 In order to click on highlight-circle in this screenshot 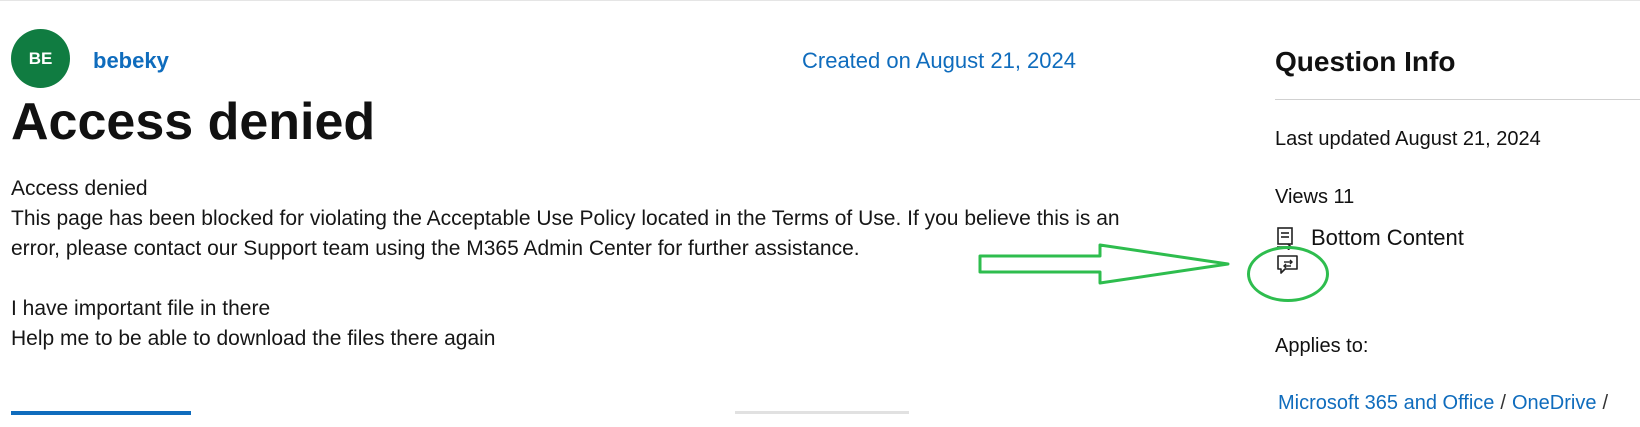, I will do `click(1288, 274)`.